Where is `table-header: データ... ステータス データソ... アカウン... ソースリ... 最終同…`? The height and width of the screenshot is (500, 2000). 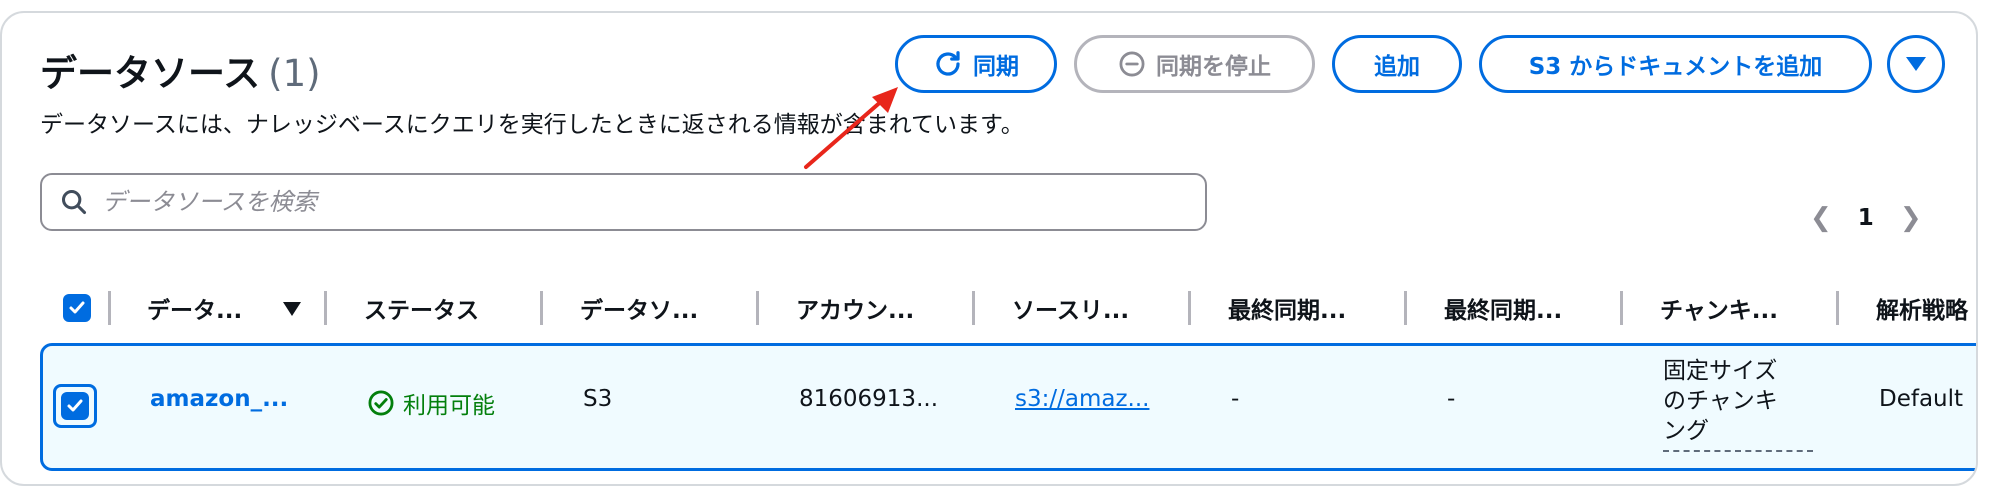
table-header: データ... ステータス データソ... アカウン... ソースリ... 最終同… is located at coordinates (989, 309).